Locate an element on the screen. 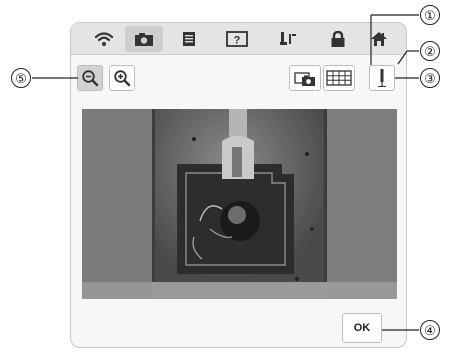 This screenshot has height=351, width=470. tab-home is located at coordinates (379, 39).